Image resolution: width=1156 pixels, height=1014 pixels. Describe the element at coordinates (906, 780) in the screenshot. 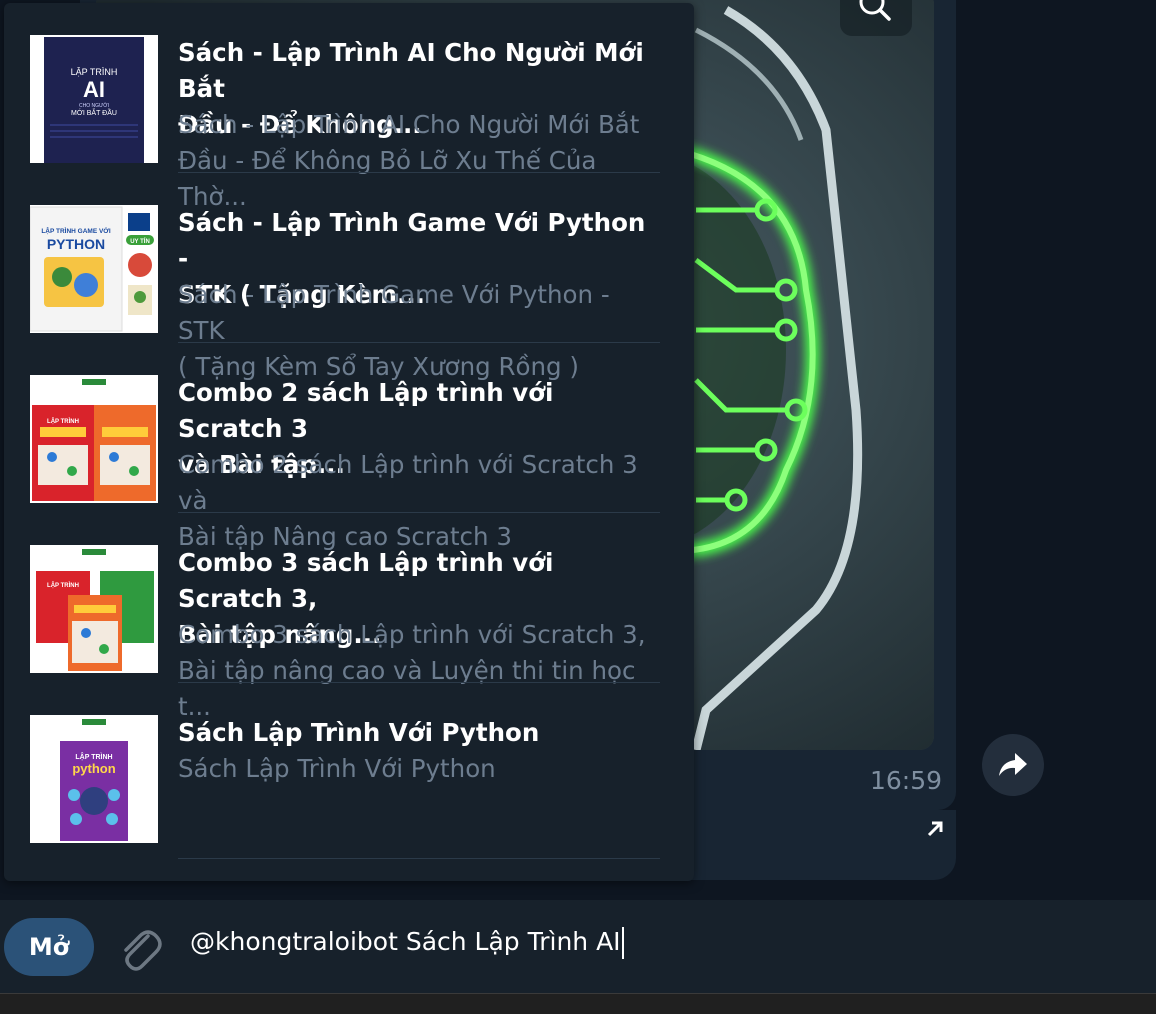

I see `message-time: 16:59` at that location.